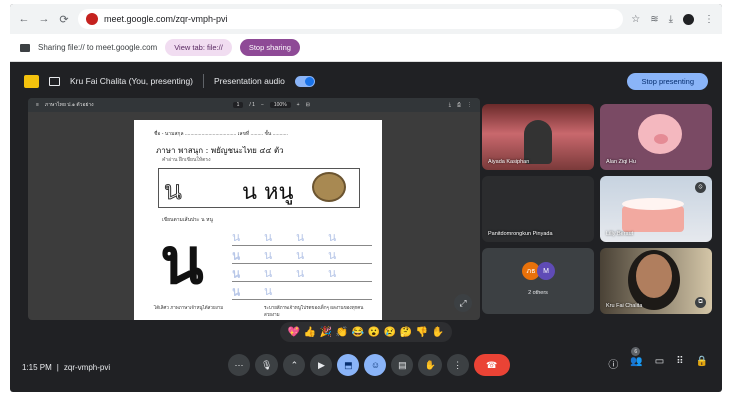 The image size is (734, 396). What do you see at coordinates (186, 160) in the screenshot?
I see `worksheet-subtitle: คำอ่าน ฝึกเขียนให้ตรง` at bounding box center [186, 160].